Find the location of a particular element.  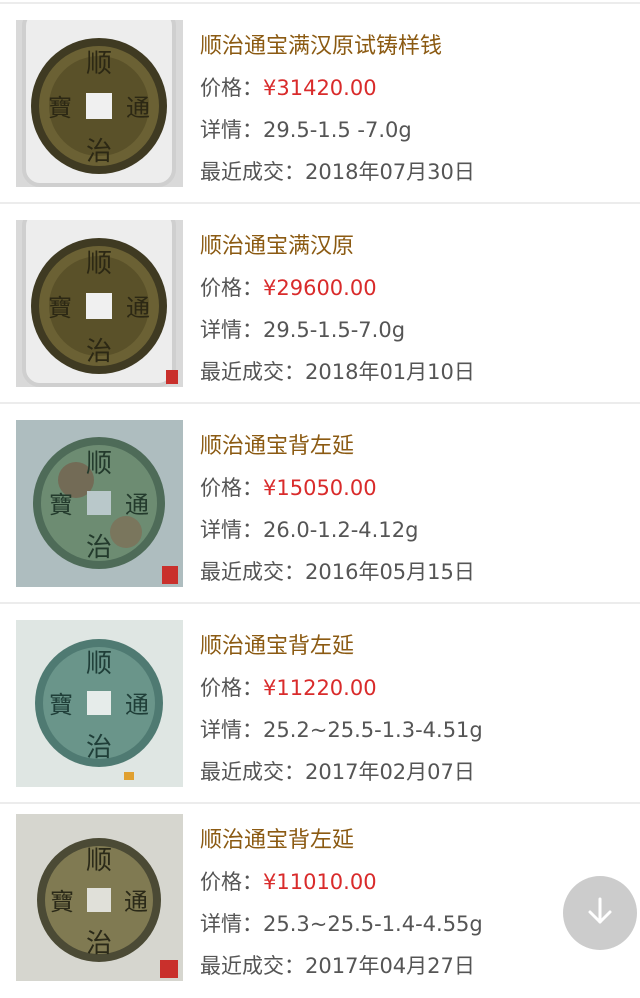

detail-row: 详情：25.3~25.5-1.4-4.55g is located at coordinates (341, 923).